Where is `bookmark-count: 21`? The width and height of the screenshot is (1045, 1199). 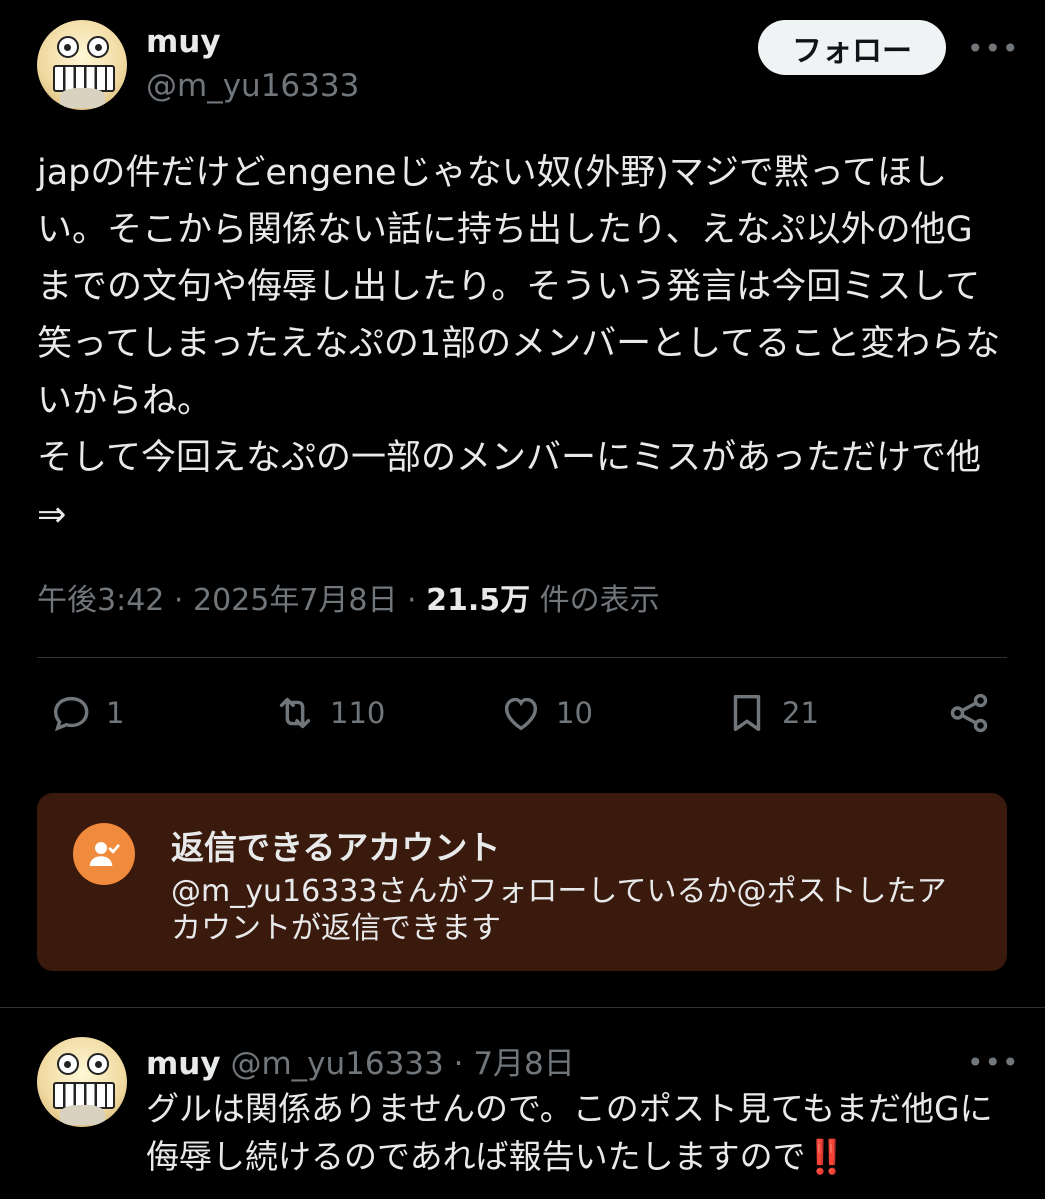 bookmark-count: 21 is located at coordinates (800, 713).